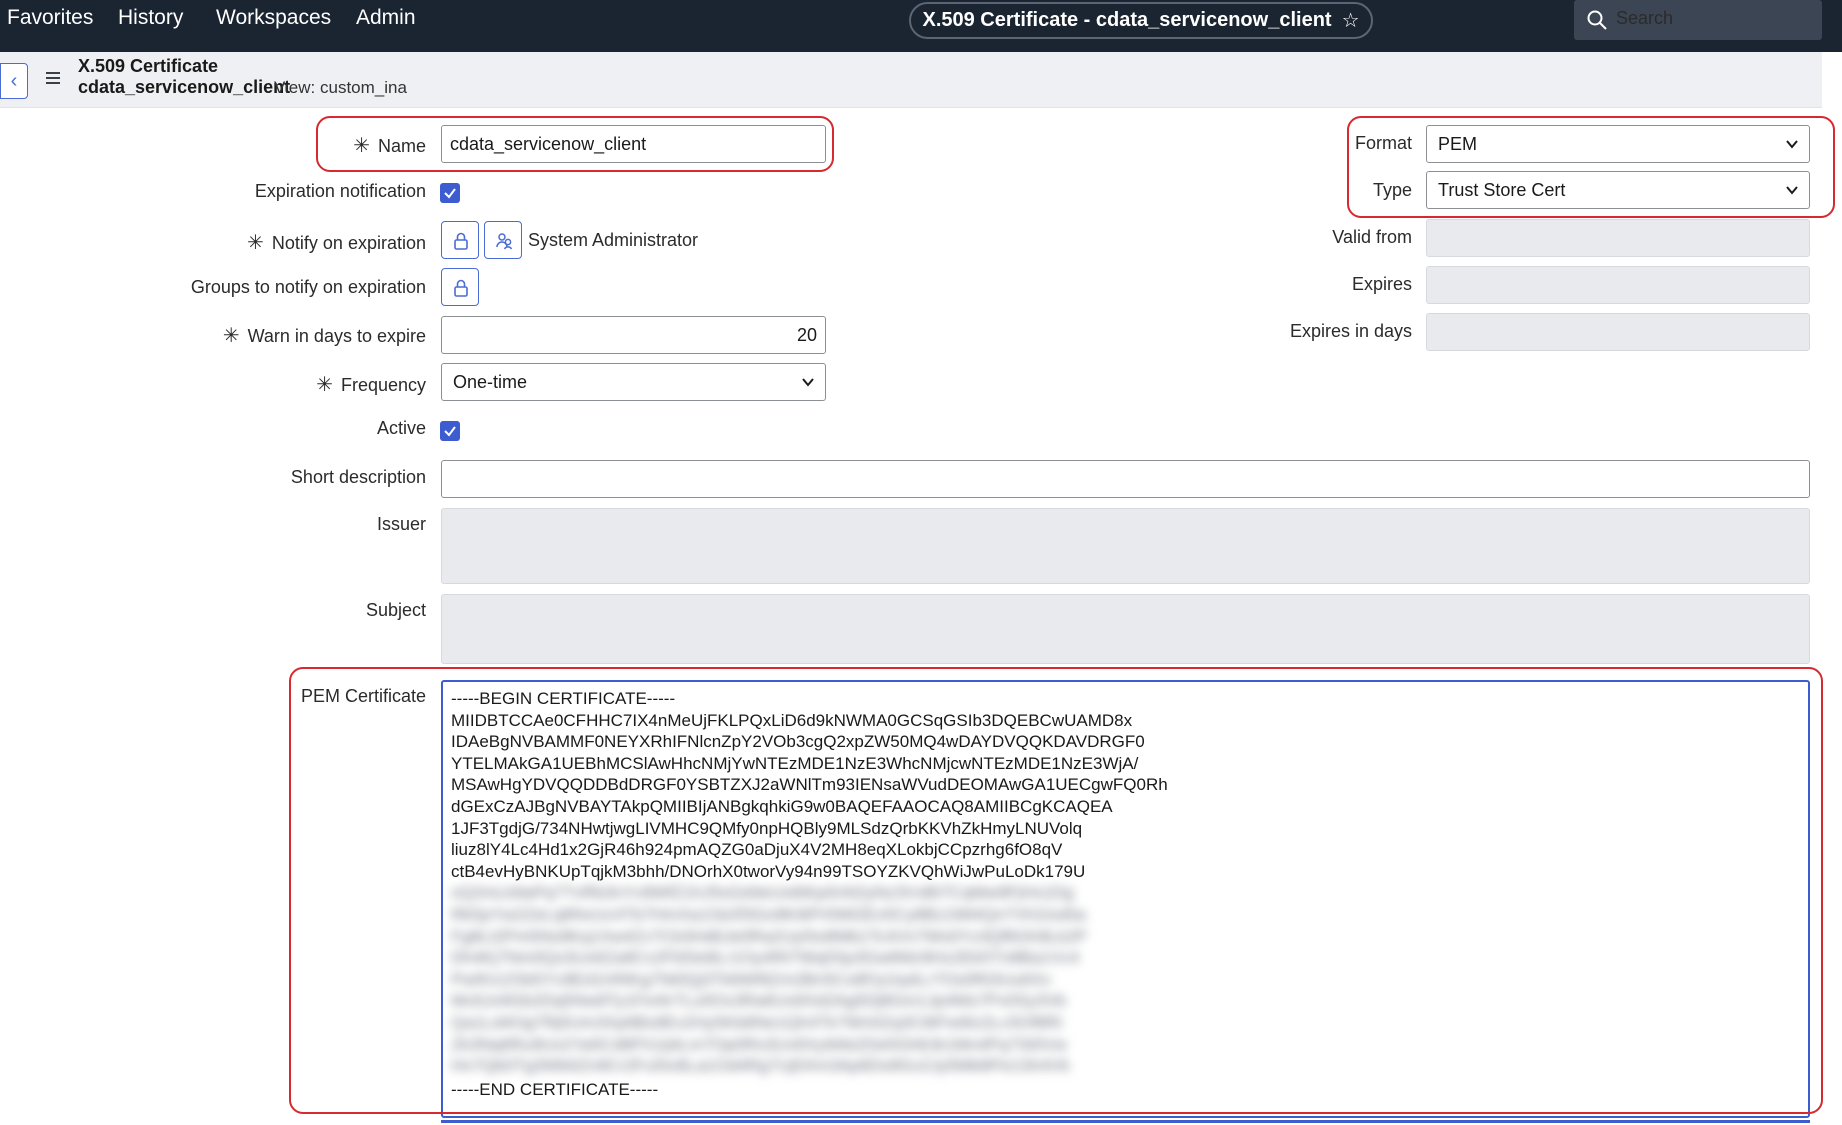  What do you see at coordinates (395, 610) in the screenshot?
I see `subject-label: Subject` at bounding box center [395, 610].